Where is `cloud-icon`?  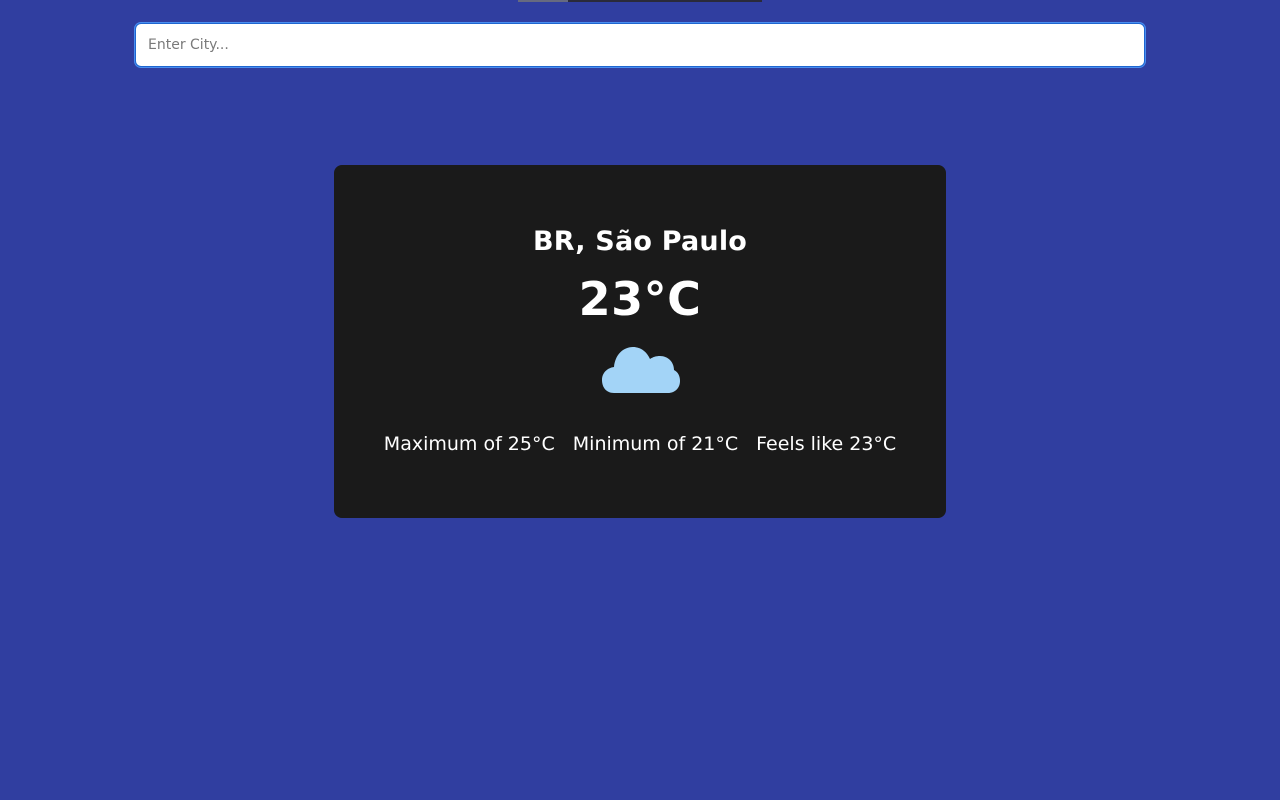
cloud-icon is located at coordinates (641, 370).